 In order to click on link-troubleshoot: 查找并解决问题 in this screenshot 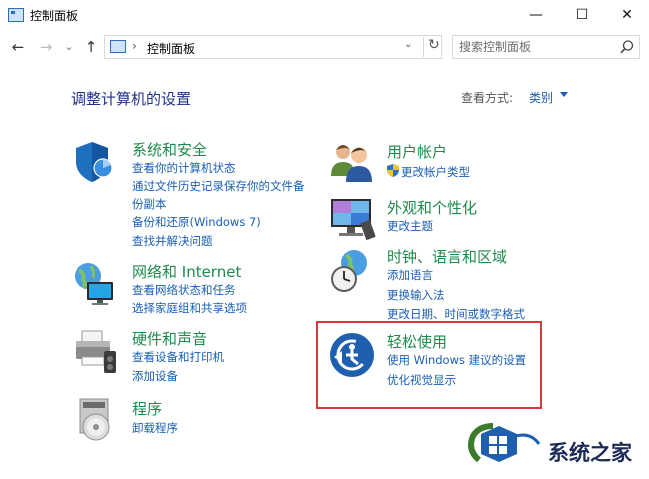, I will do `click(172, 241)`.